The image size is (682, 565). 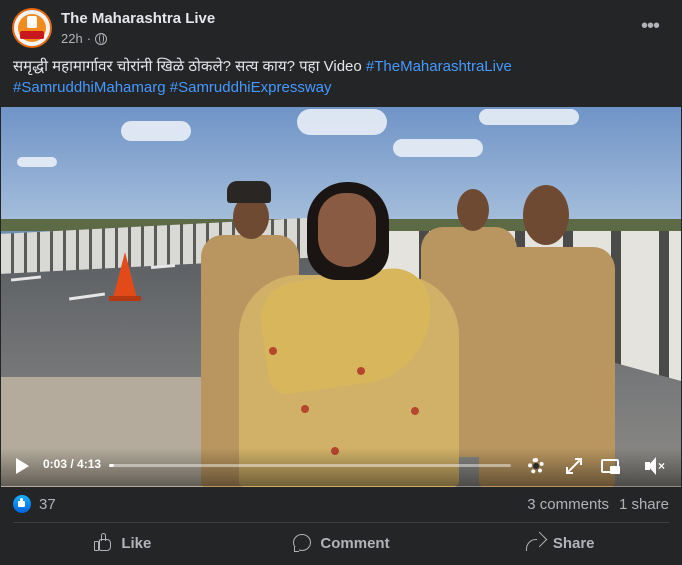 I want to click on post-stats: 37 3 comments 1 share, so click(x=341, y=504).